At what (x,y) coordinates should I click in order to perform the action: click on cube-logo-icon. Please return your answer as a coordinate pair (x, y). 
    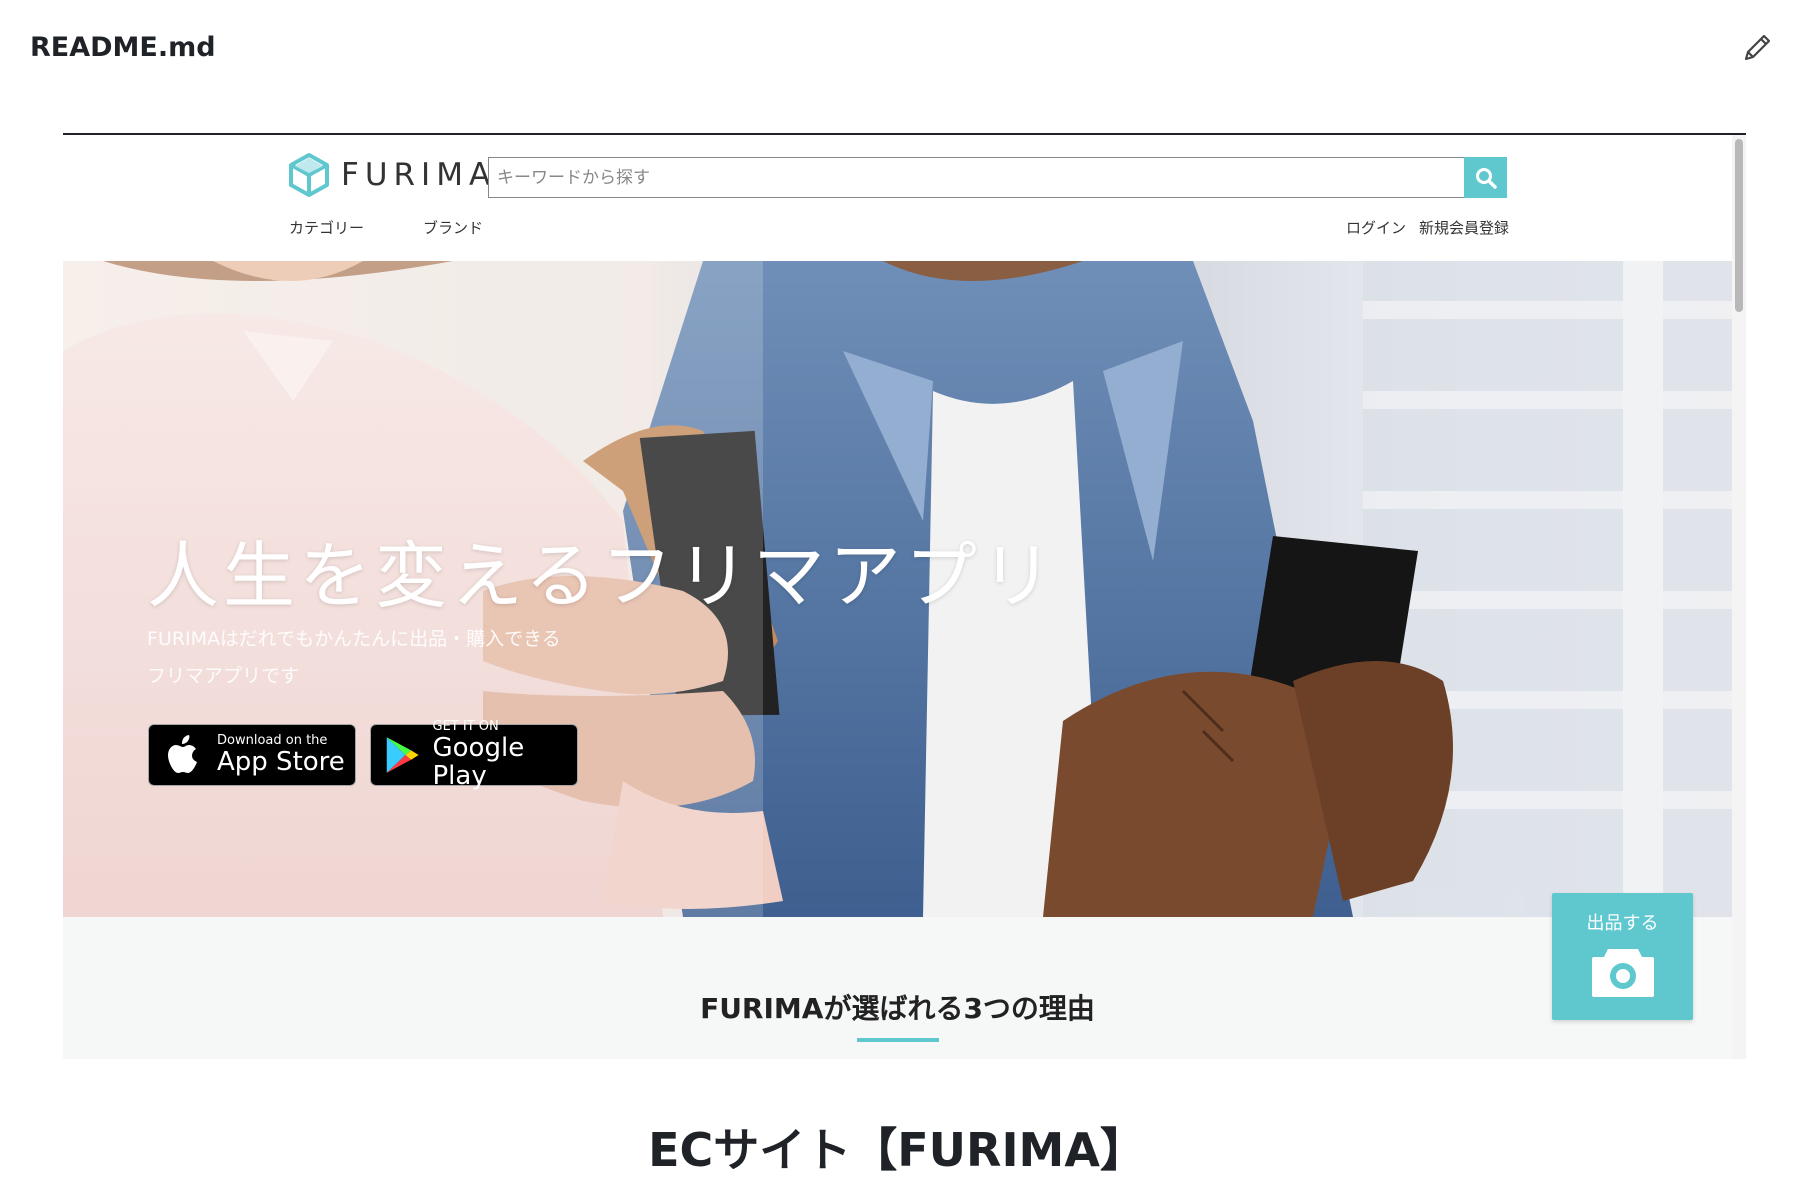
    Looking at the image, I should click on (309, 175).